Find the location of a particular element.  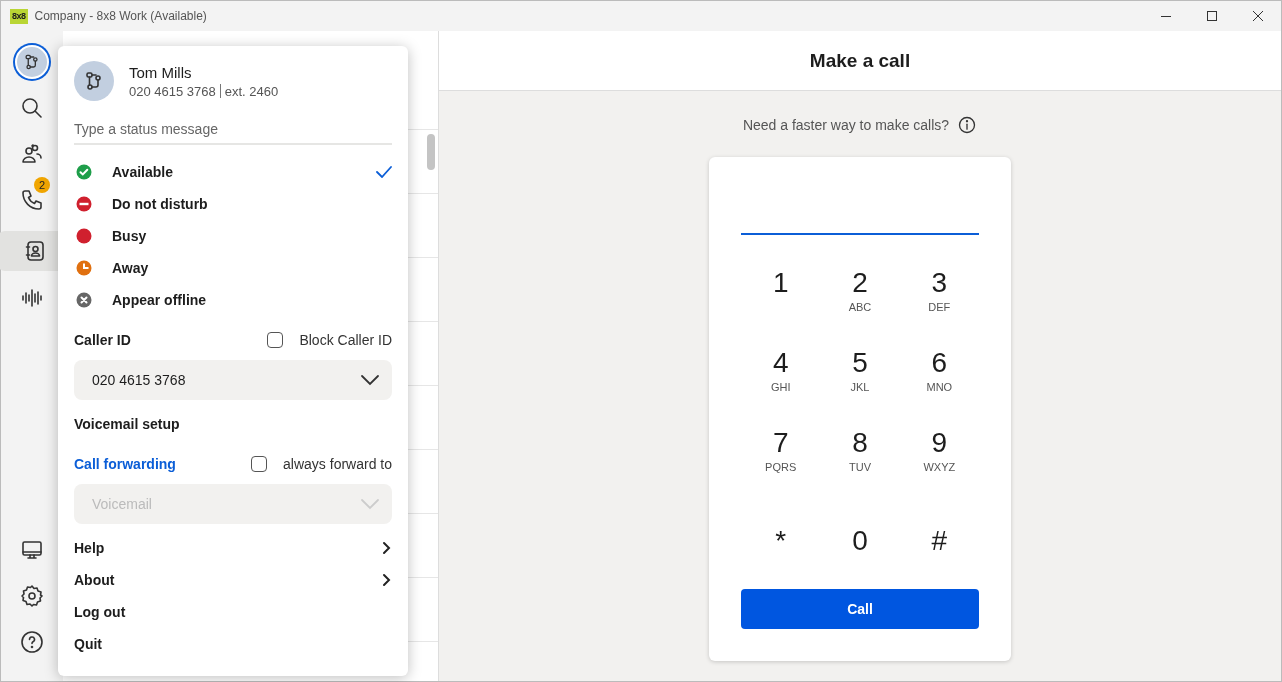

status-option: Do not disturb is located at coordinates (233, 204).